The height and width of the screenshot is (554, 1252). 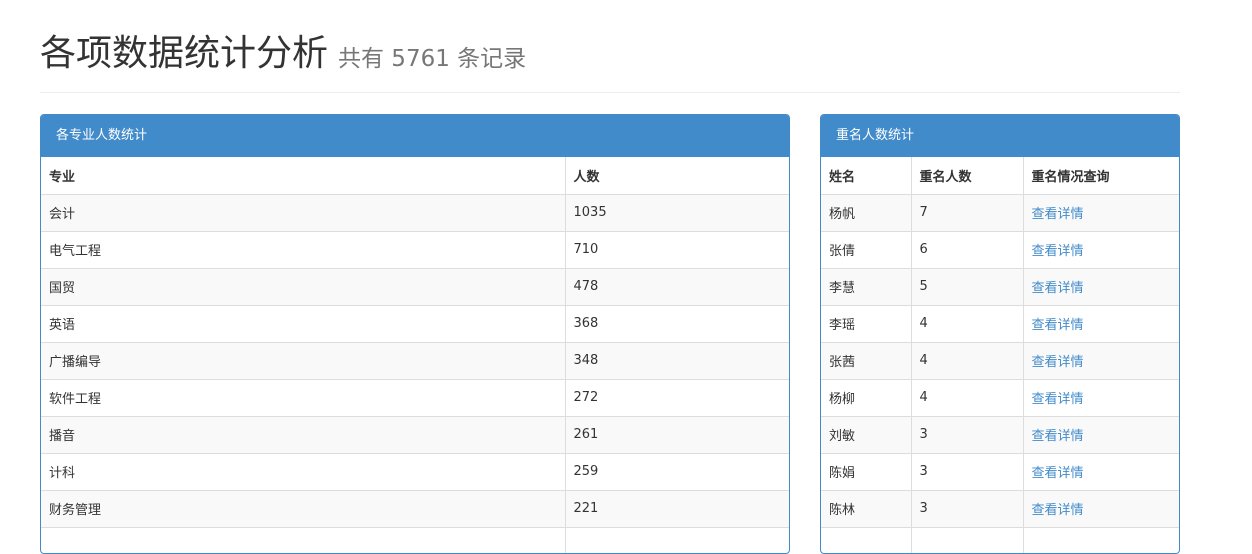 I want to click on table-row: 杨柳 4 查看详情, so click(x=1000, y=397).